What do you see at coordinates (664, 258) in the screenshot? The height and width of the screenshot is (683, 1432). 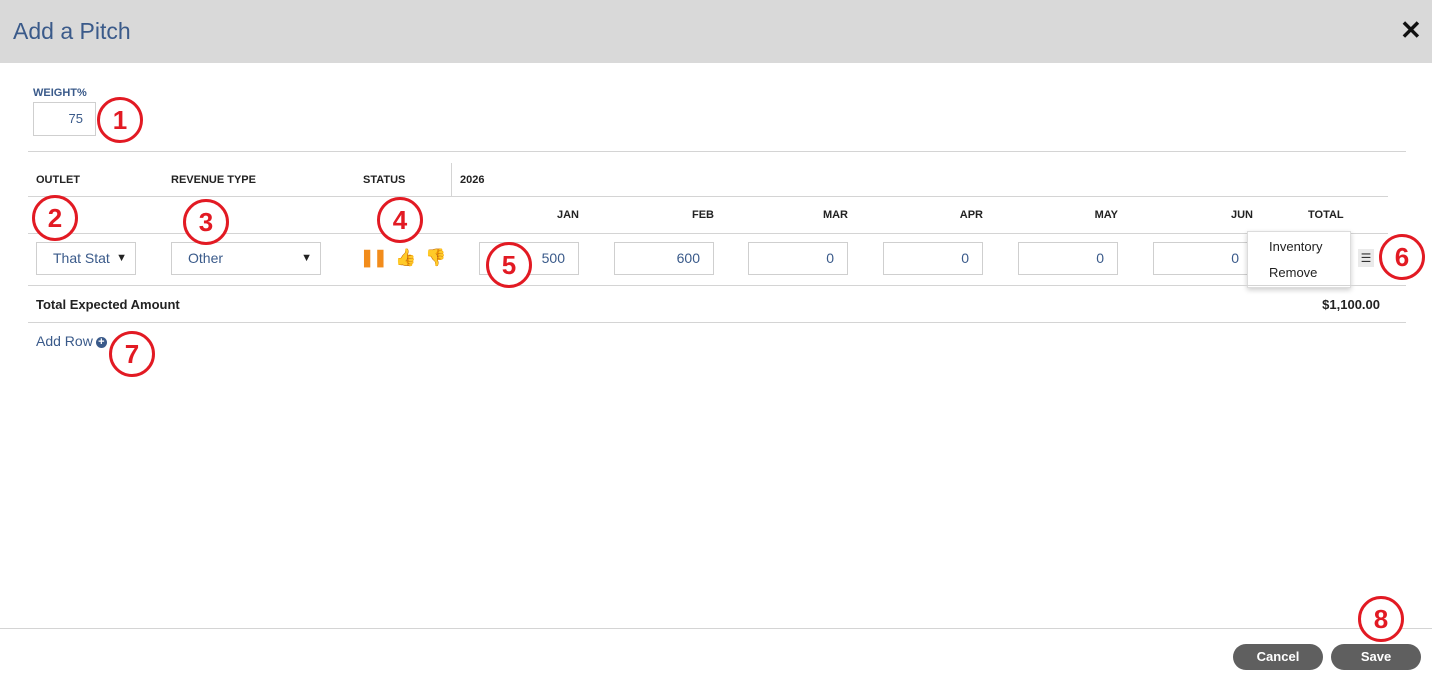 I see `amount-input-feb: 600` at bounding box center [664, 258].